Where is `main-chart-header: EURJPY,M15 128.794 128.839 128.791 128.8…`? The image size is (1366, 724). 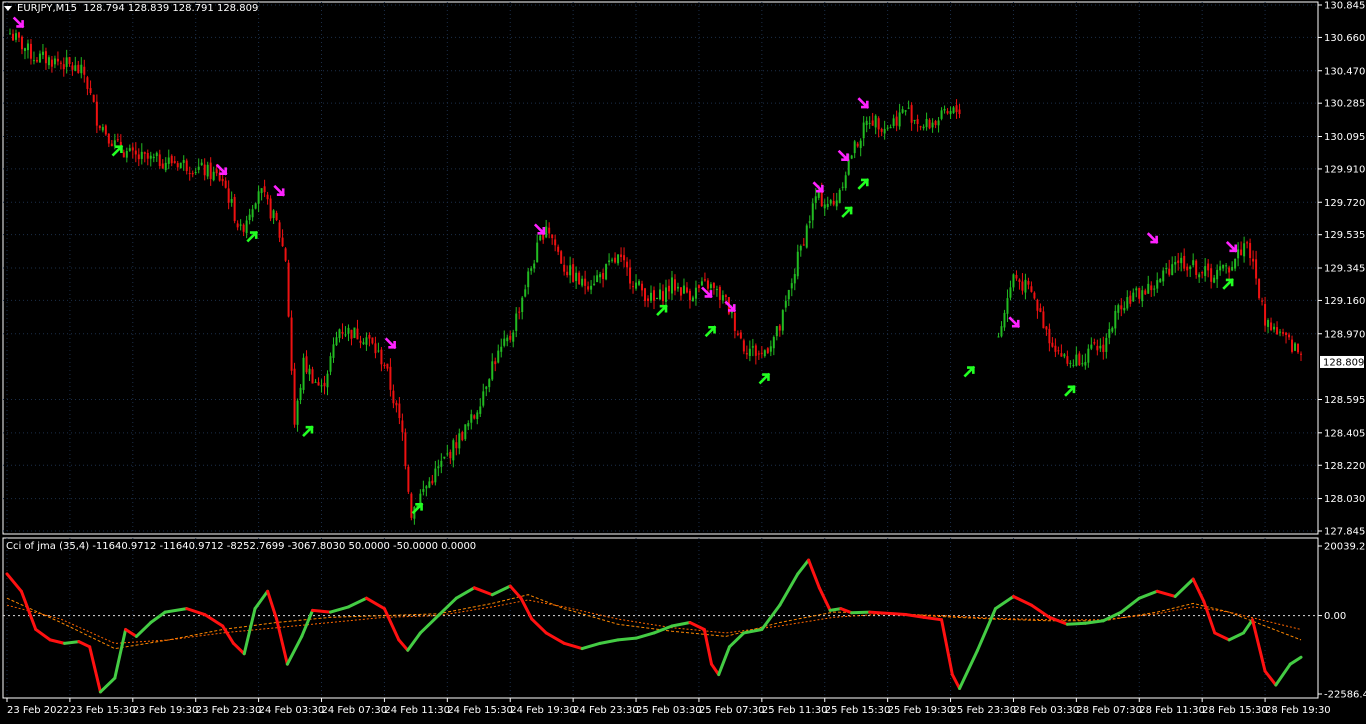 main-chart-header: EURJPY,M15 128.794 128.839 128.791 128.8… is located at coordinates (131, 8).